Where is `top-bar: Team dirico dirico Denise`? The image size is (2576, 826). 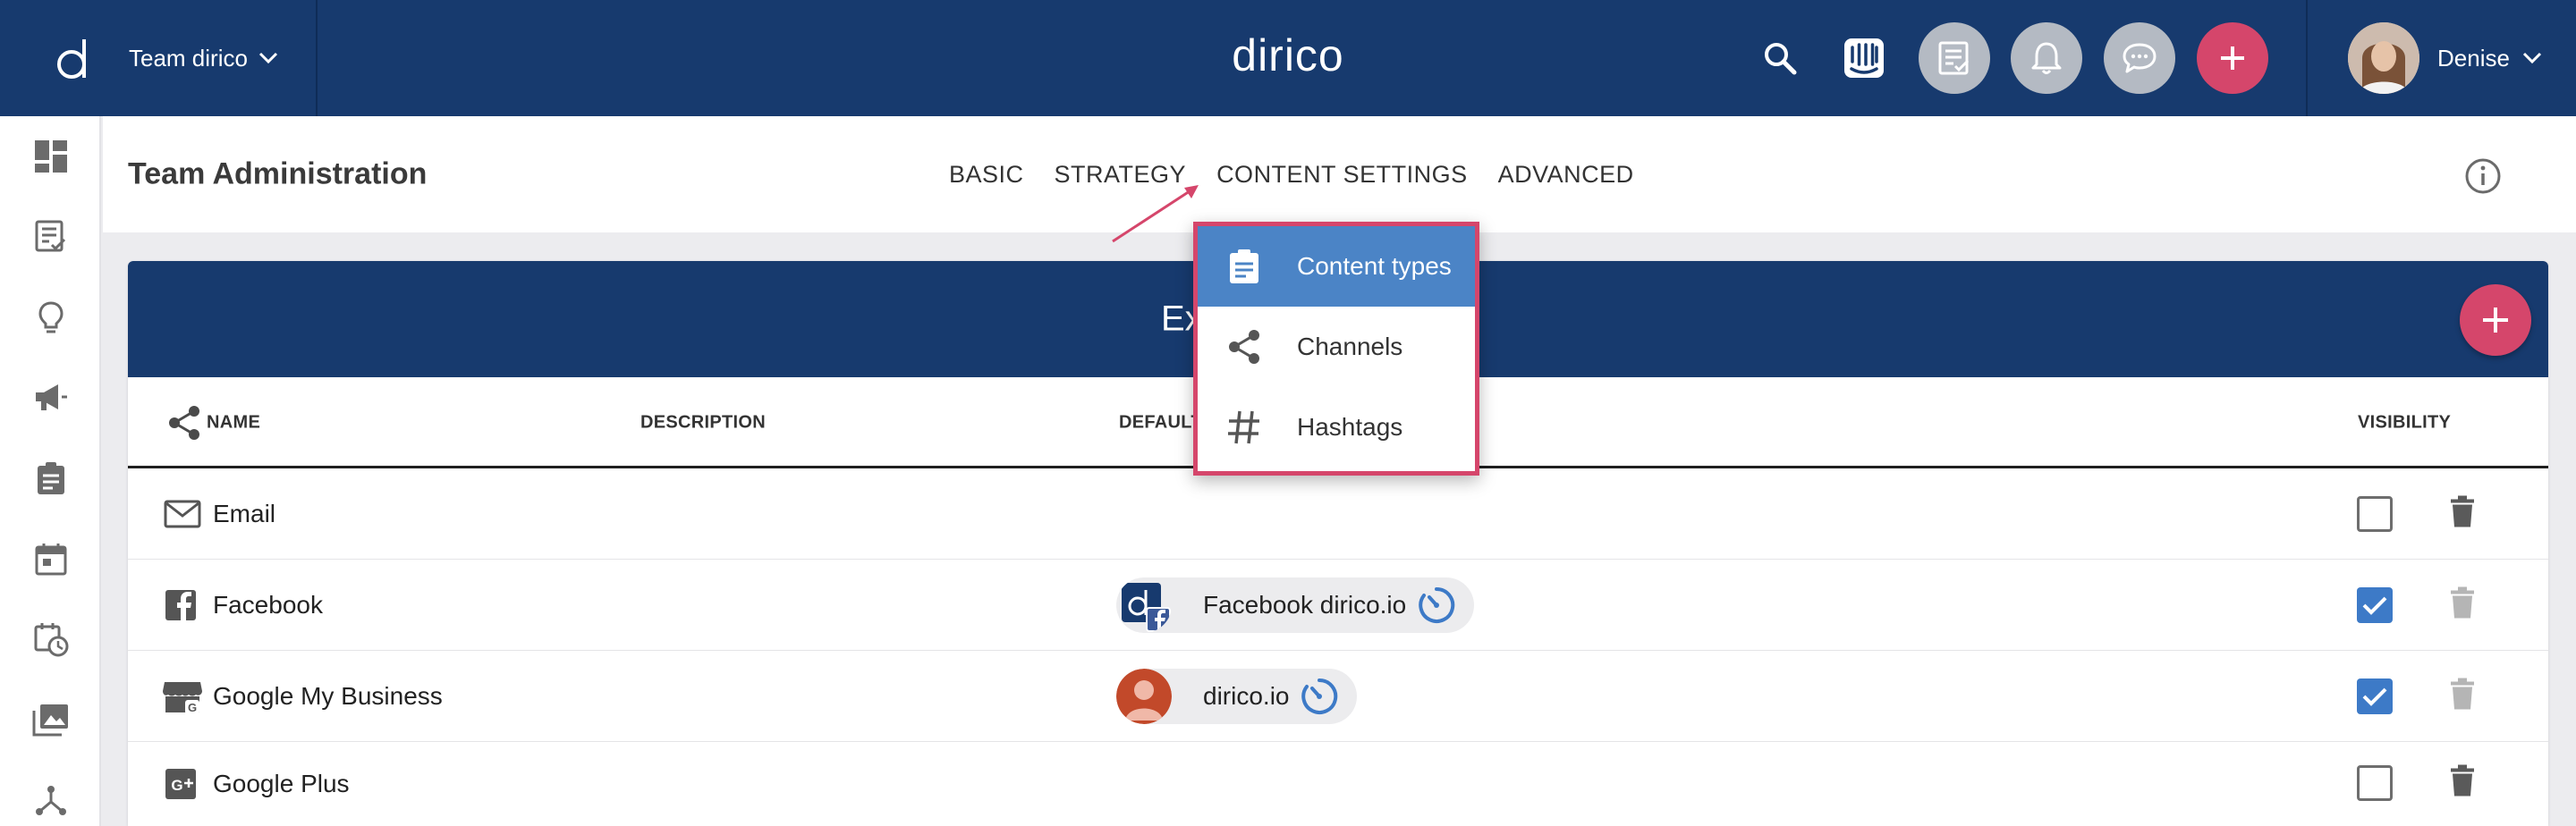
top-bar: Team dirico dirico Denise is located at coordinates (1288, 58).